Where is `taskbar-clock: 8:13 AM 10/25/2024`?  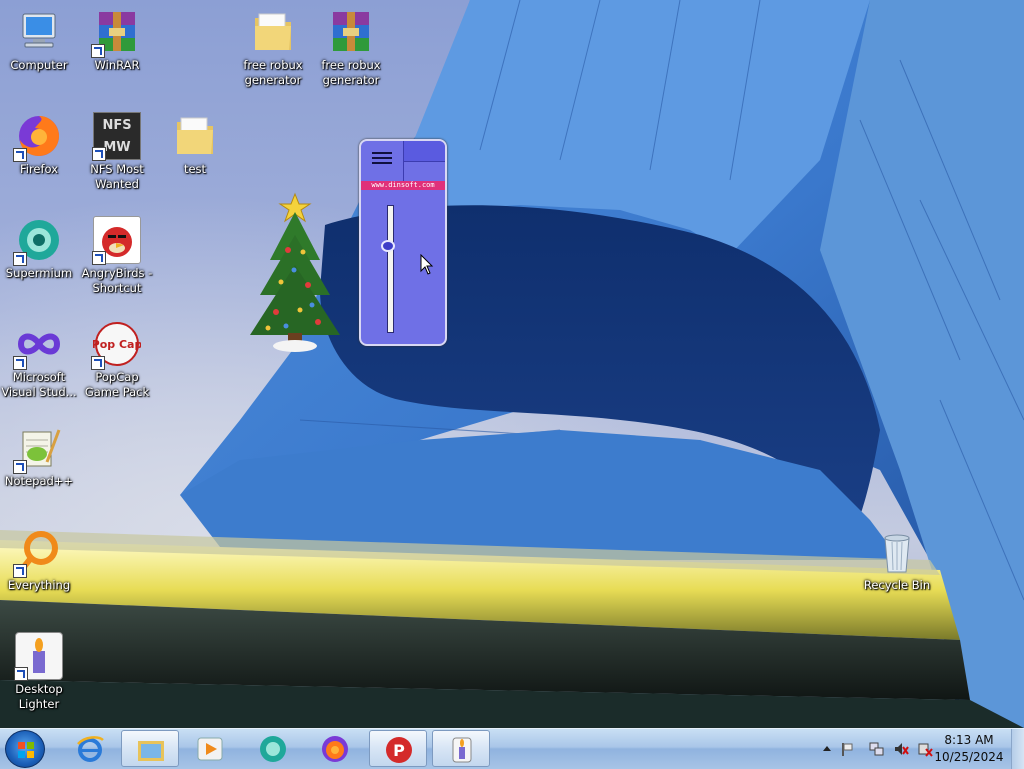 taskbar-clock: 8:13 AM 10/25/2024 is located at coordinates (969, 749).